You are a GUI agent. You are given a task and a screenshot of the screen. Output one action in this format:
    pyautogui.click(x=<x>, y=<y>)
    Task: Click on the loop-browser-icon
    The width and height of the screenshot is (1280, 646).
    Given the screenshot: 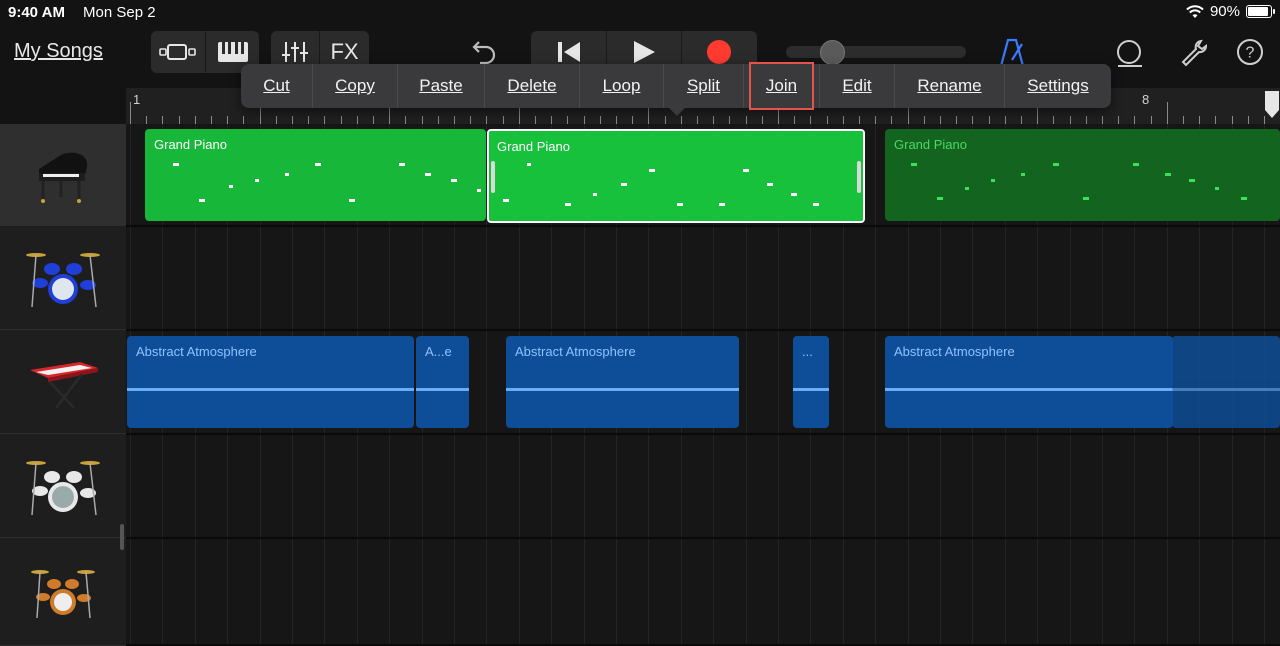 What is the action you would take?
    pyautogui.click(x=1129, y=53)
    